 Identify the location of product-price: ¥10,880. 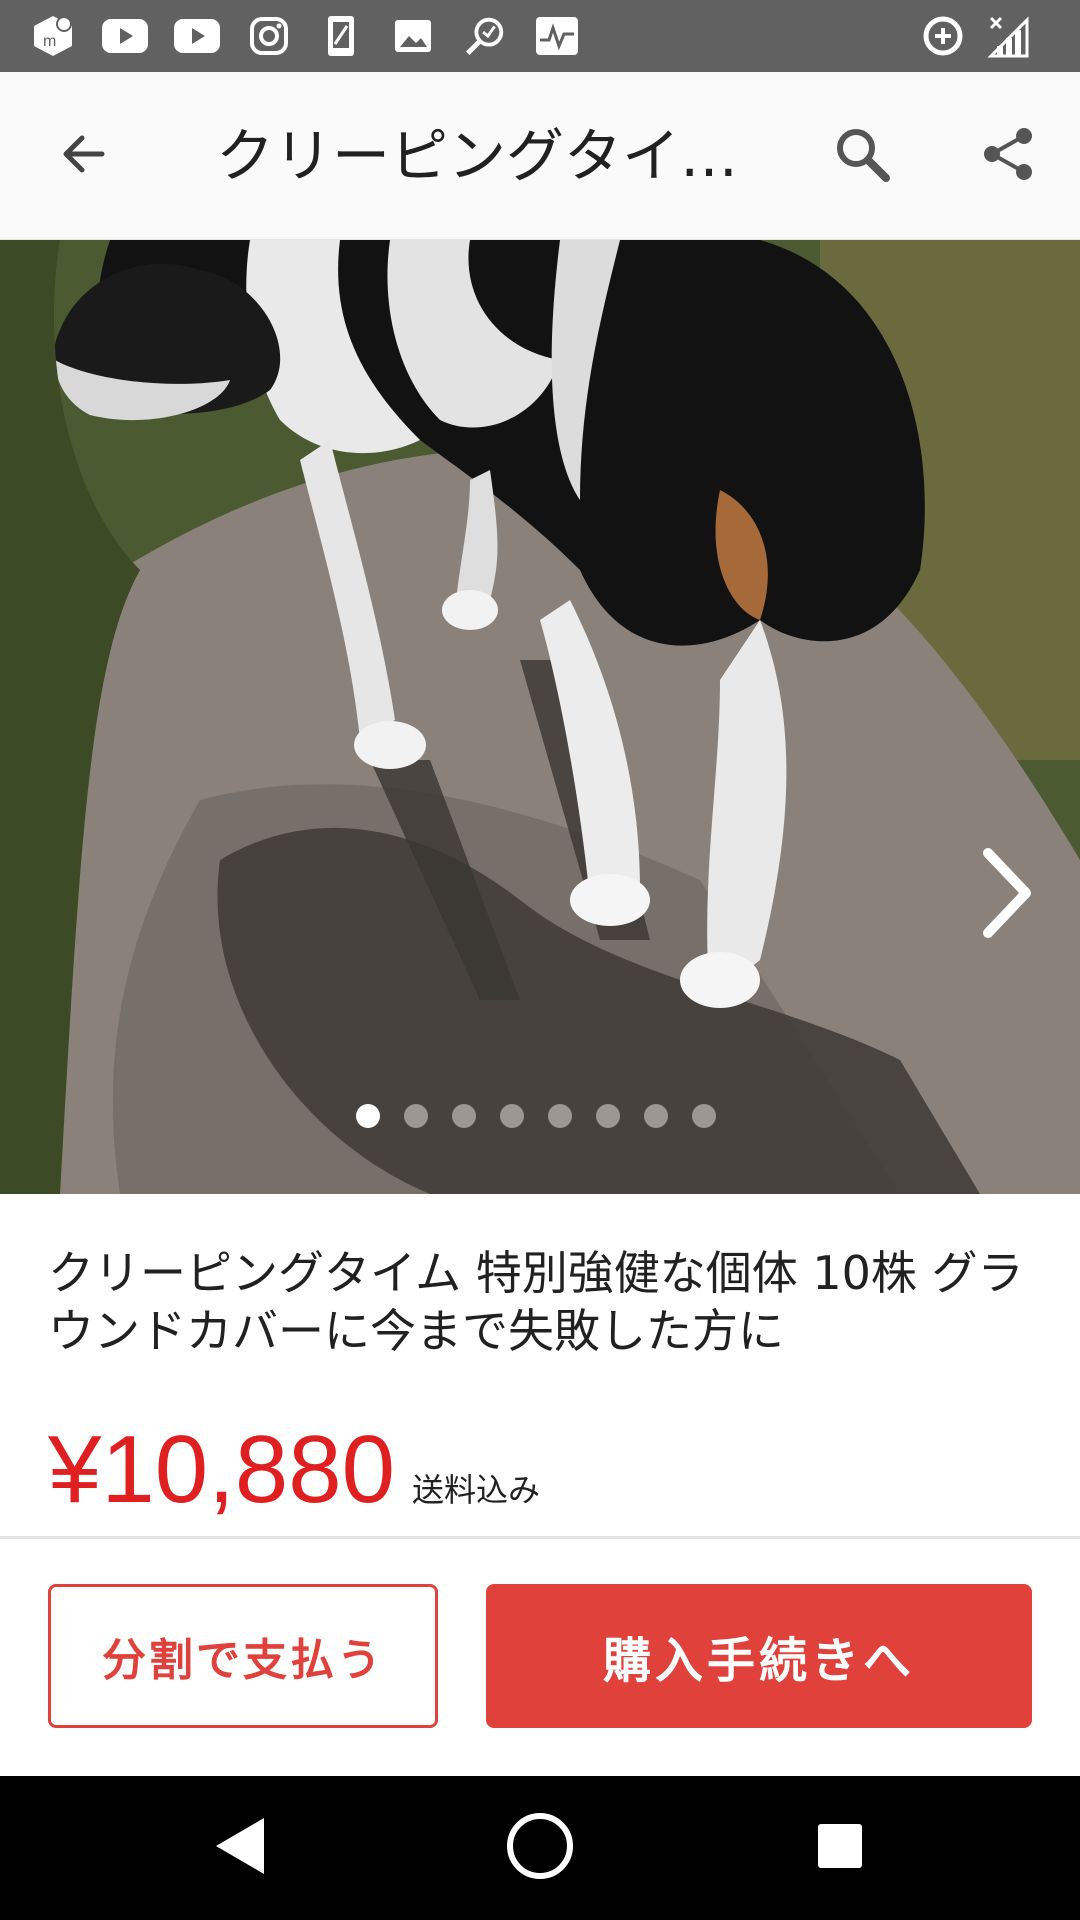
(222, 1469).